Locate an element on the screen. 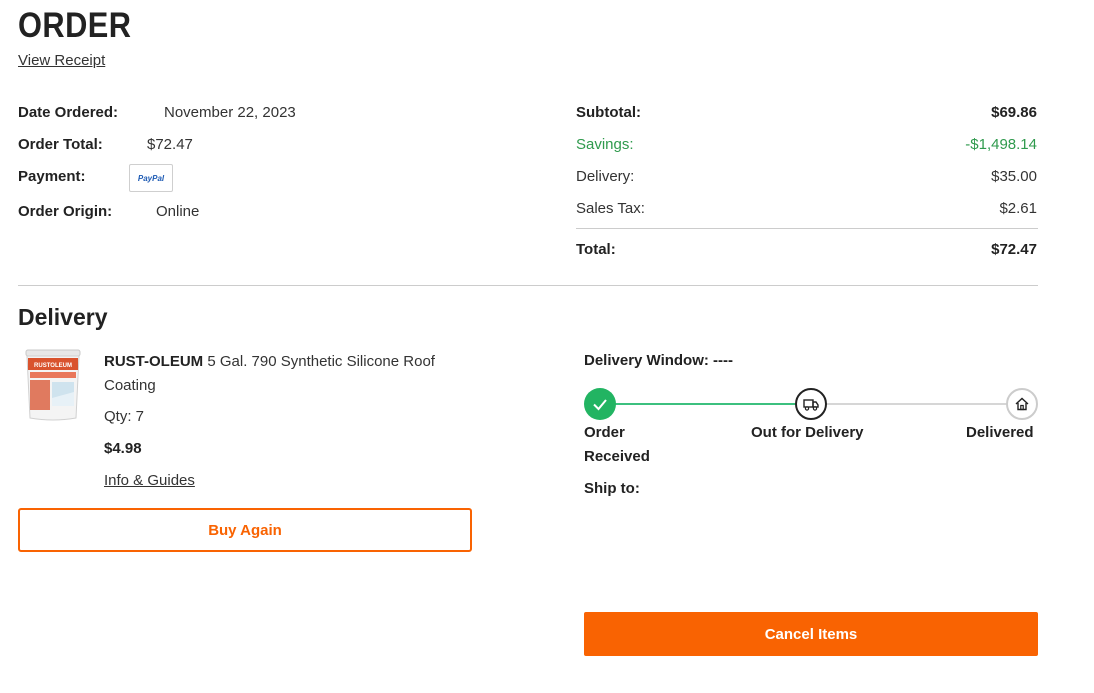  paypal-logo-text: PayPal is located at coordinates (151, 178).